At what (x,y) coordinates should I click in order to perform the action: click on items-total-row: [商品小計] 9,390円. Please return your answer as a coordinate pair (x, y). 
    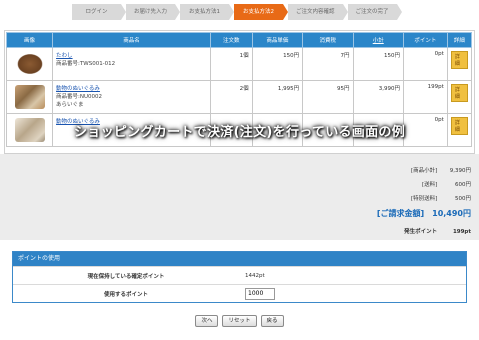
    Looking at the image, I should click on (441, 170).